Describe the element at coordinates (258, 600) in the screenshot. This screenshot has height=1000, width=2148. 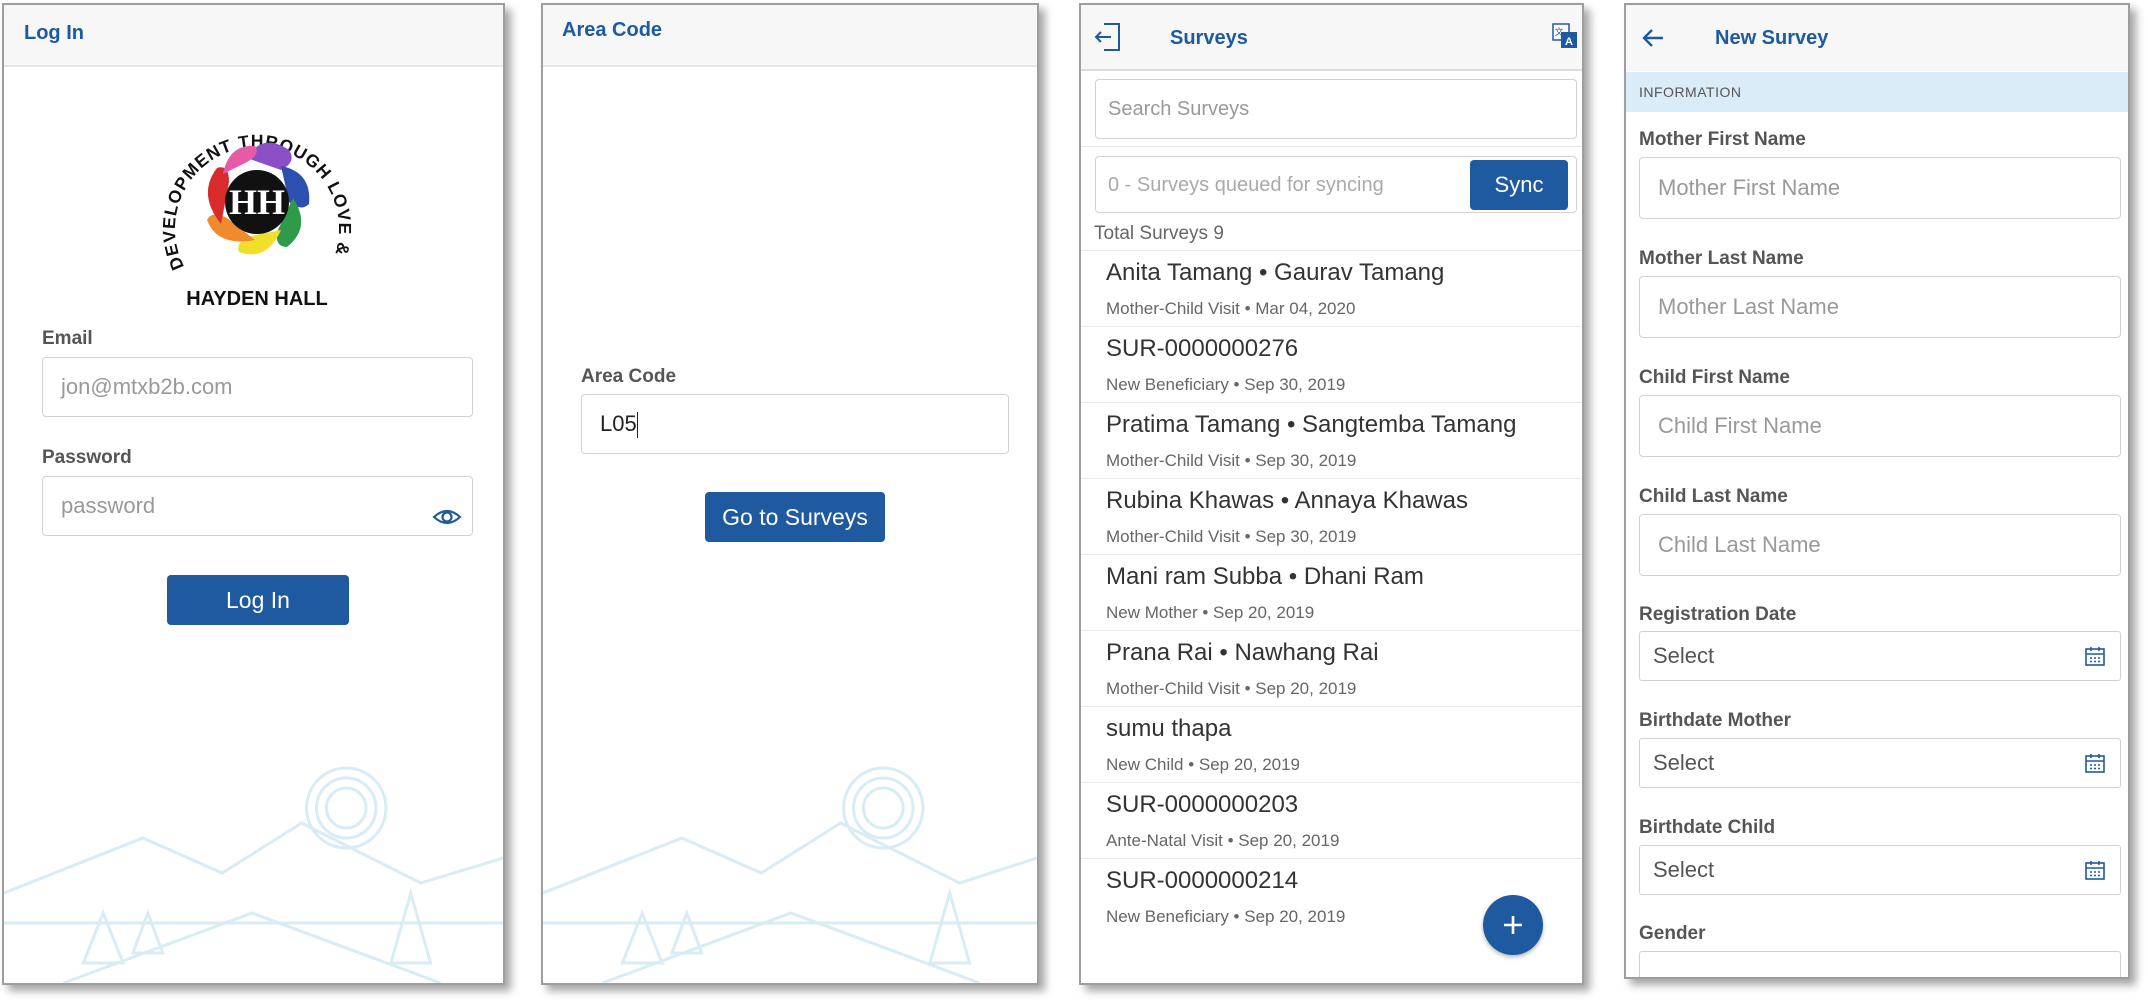
I see `login-button: Log In` at that location.